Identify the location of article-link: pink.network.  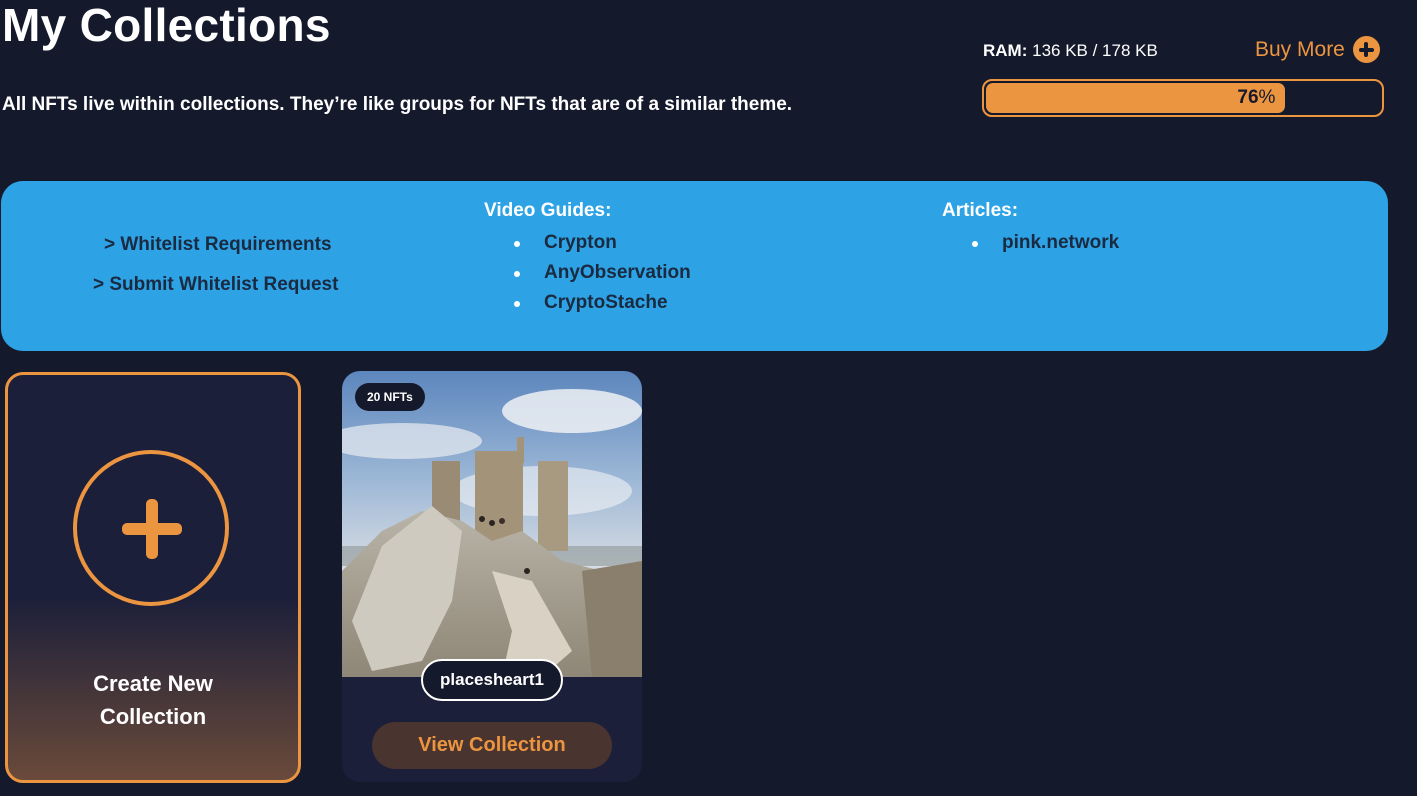
(1030, 243).